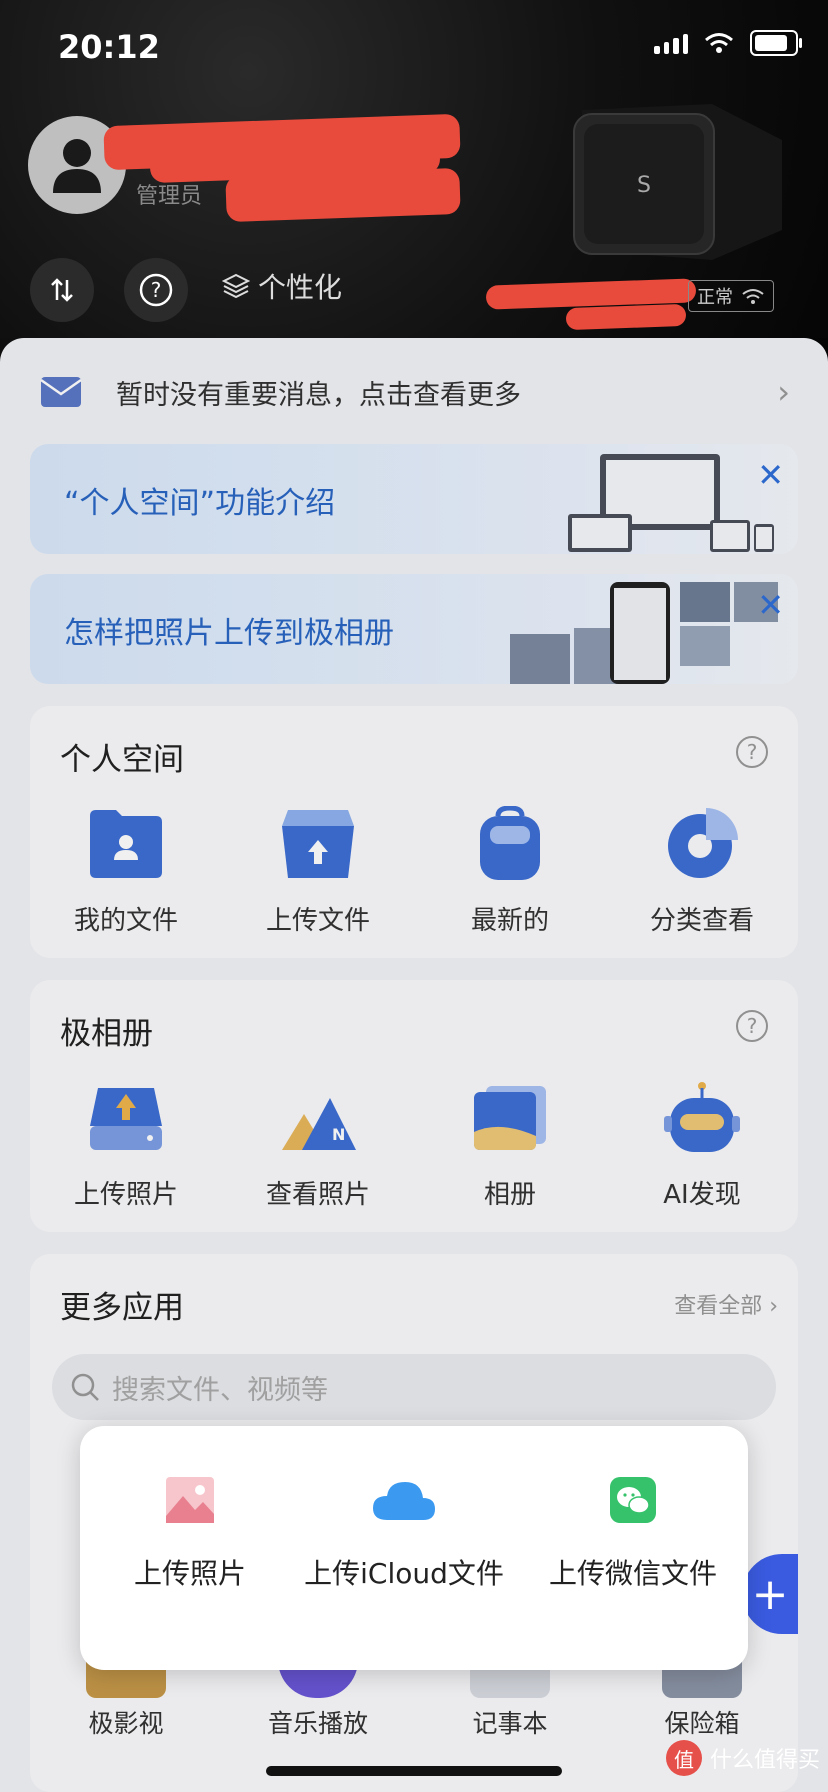 The image size is (828, 1792). I want to click on personalize-label: 个性化, so click(300, 287).